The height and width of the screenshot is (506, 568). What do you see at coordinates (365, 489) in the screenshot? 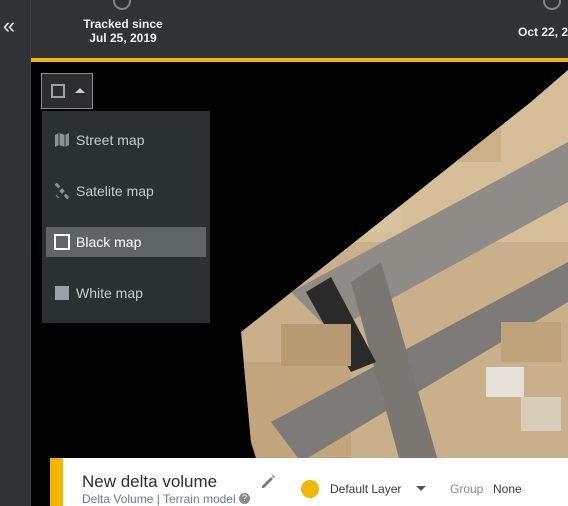
I see `layer-select-value: Default Layer` at bounding box center [365, 489].